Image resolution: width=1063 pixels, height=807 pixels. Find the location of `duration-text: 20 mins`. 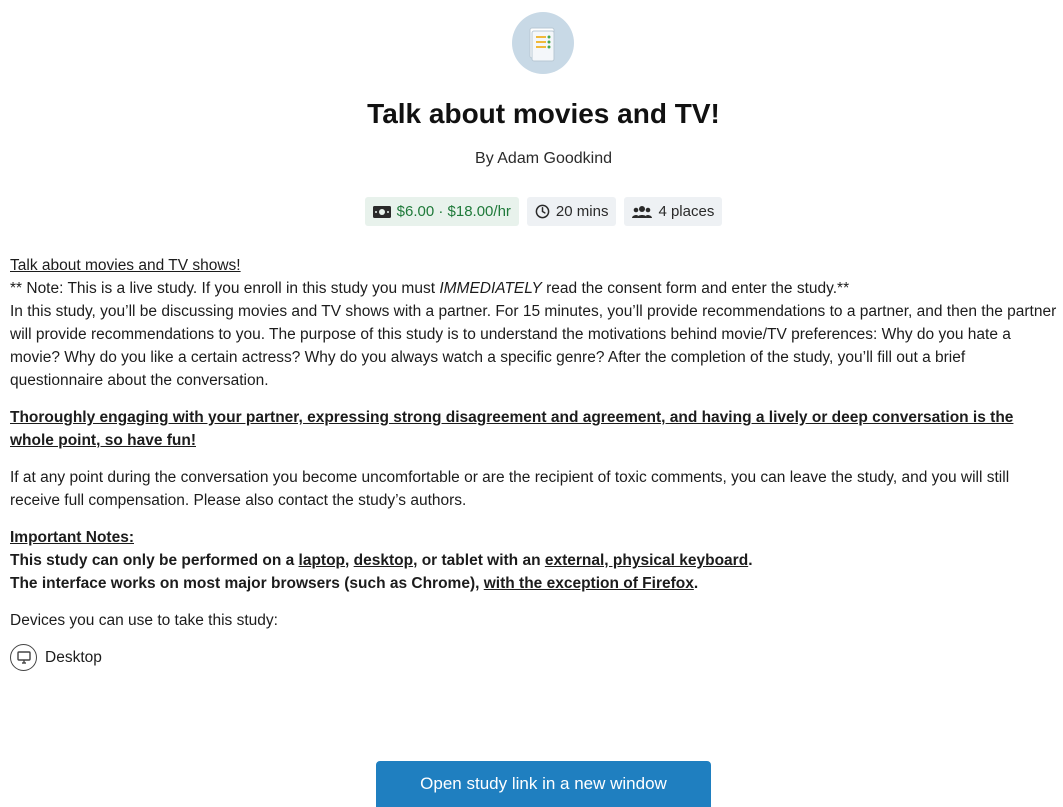

duration-text: 20 mins is located at coordinates (582, 211).